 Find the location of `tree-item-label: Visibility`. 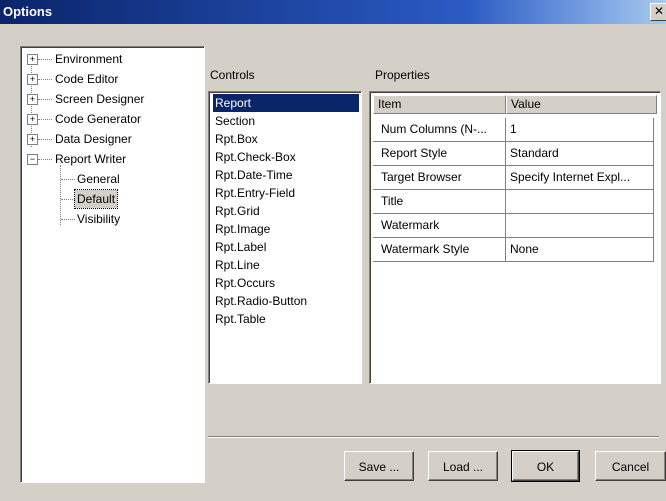

tree-item-label: Visibility is located at coordinates (99, 219).